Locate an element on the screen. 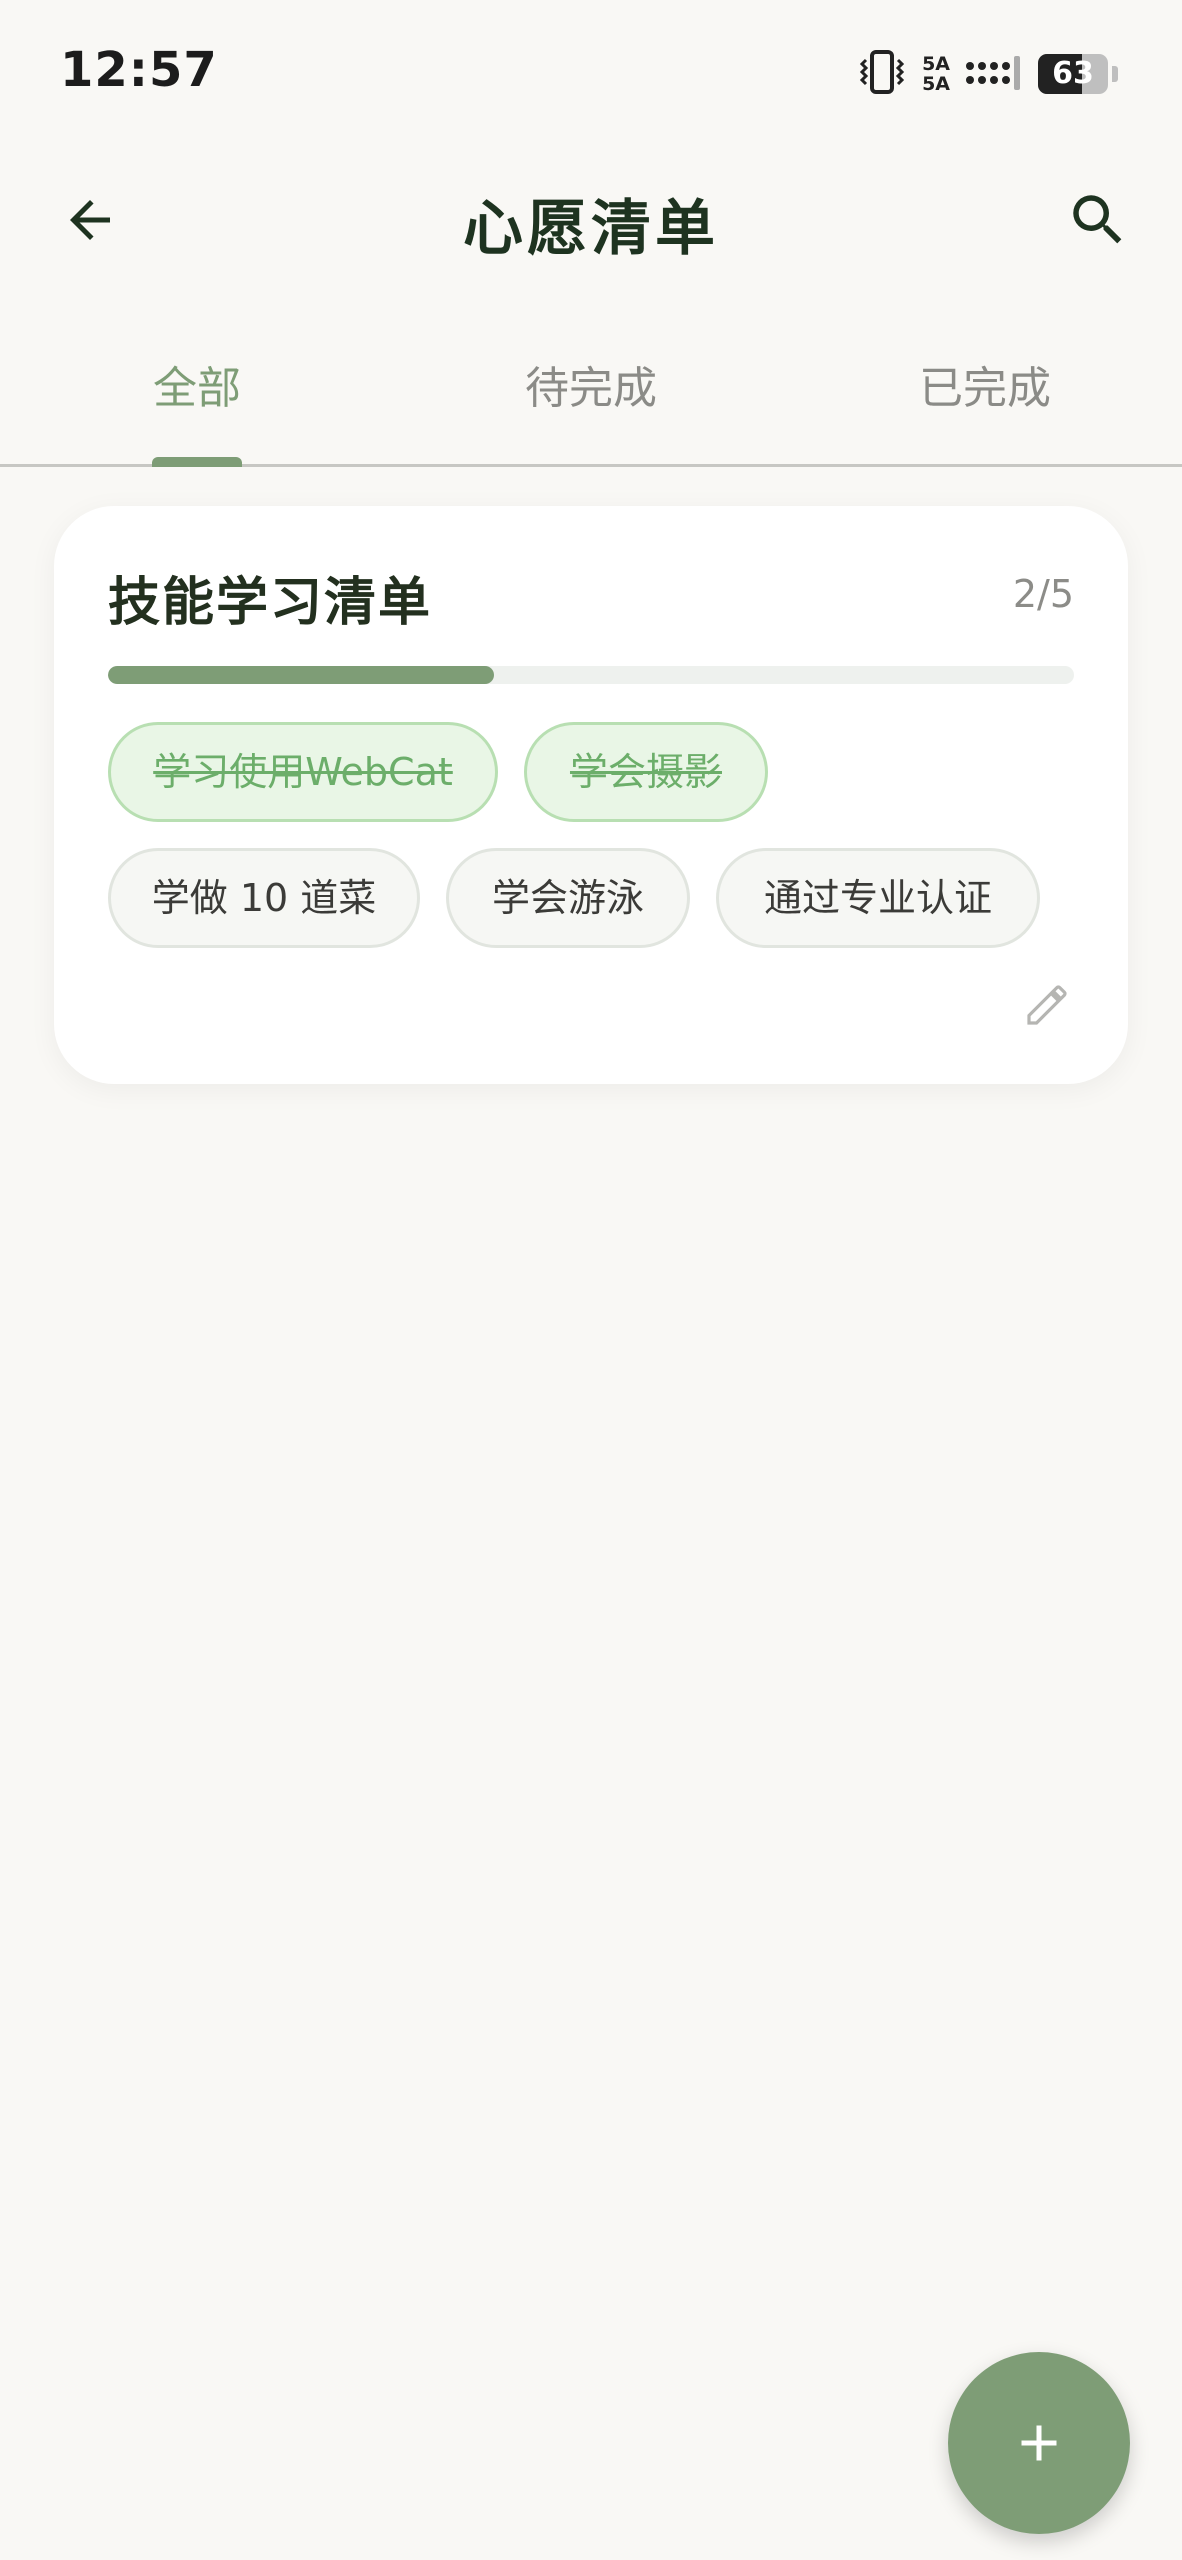  vibrate-icon is located at coordinates (882, 74).